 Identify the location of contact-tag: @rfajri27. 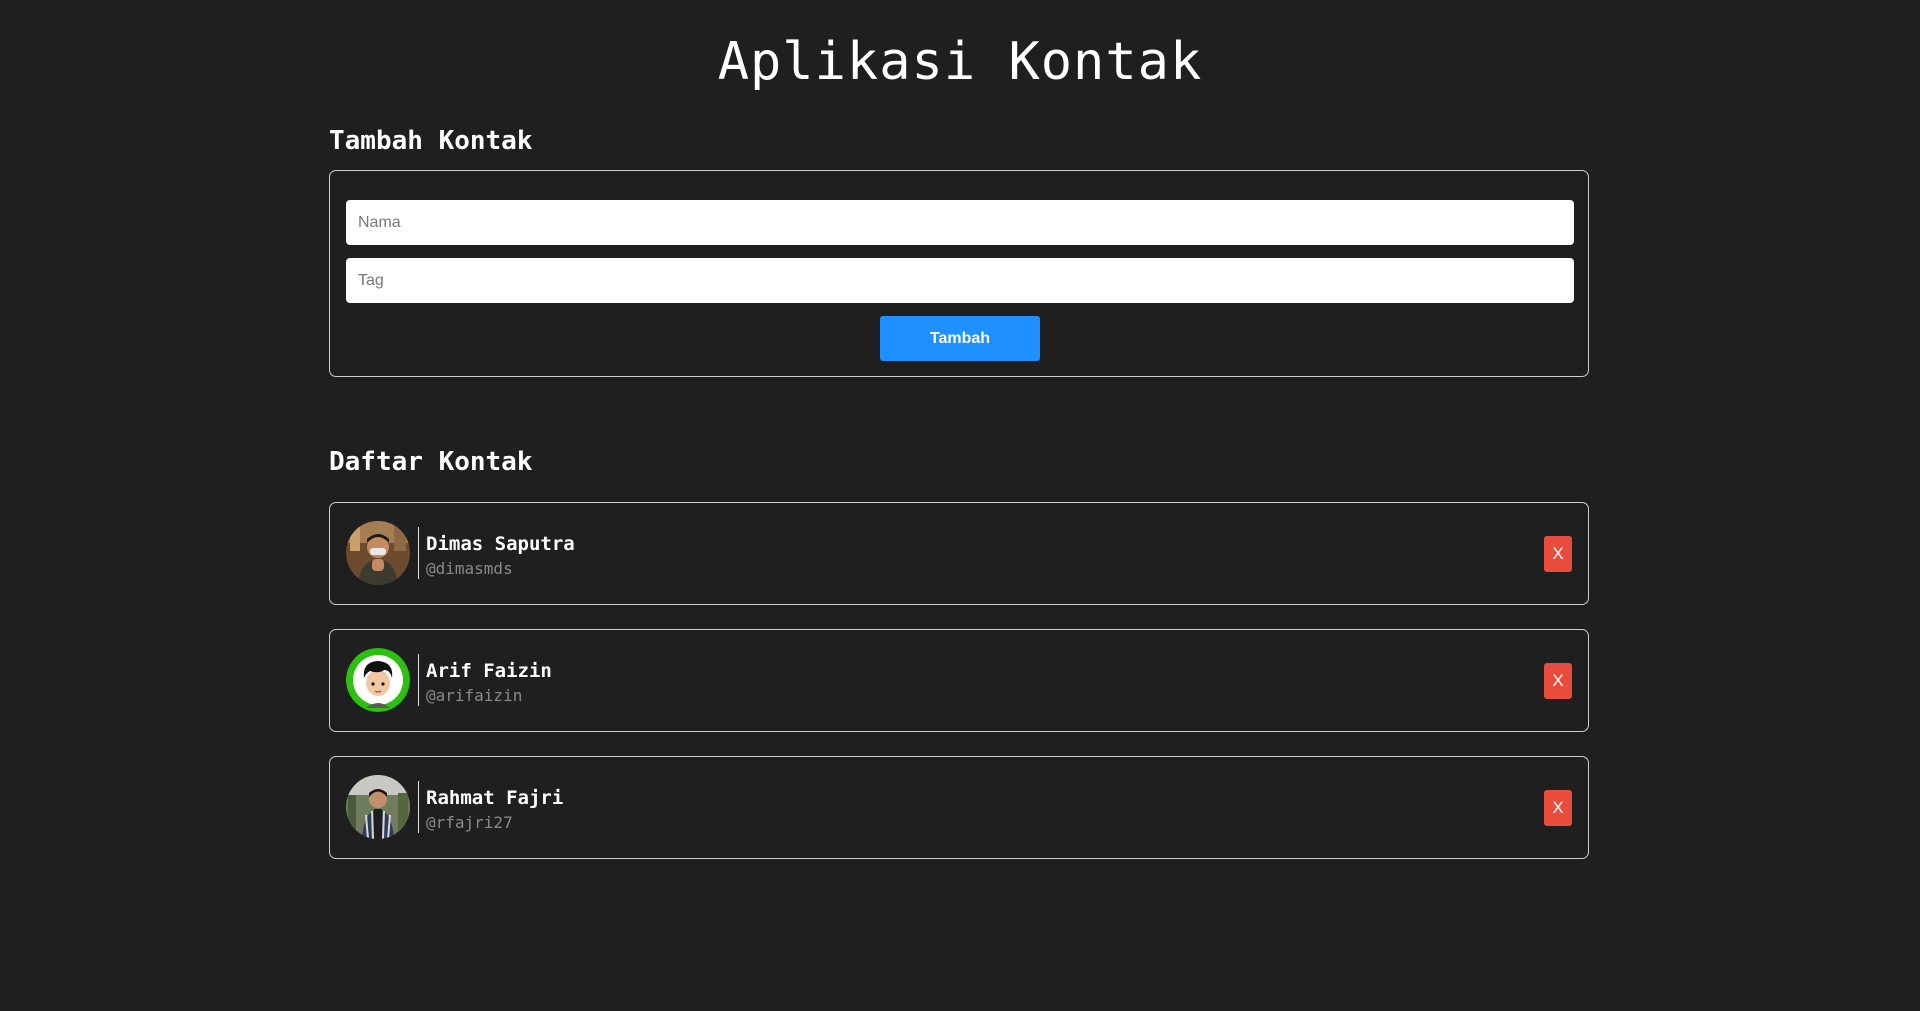
(469, 822).